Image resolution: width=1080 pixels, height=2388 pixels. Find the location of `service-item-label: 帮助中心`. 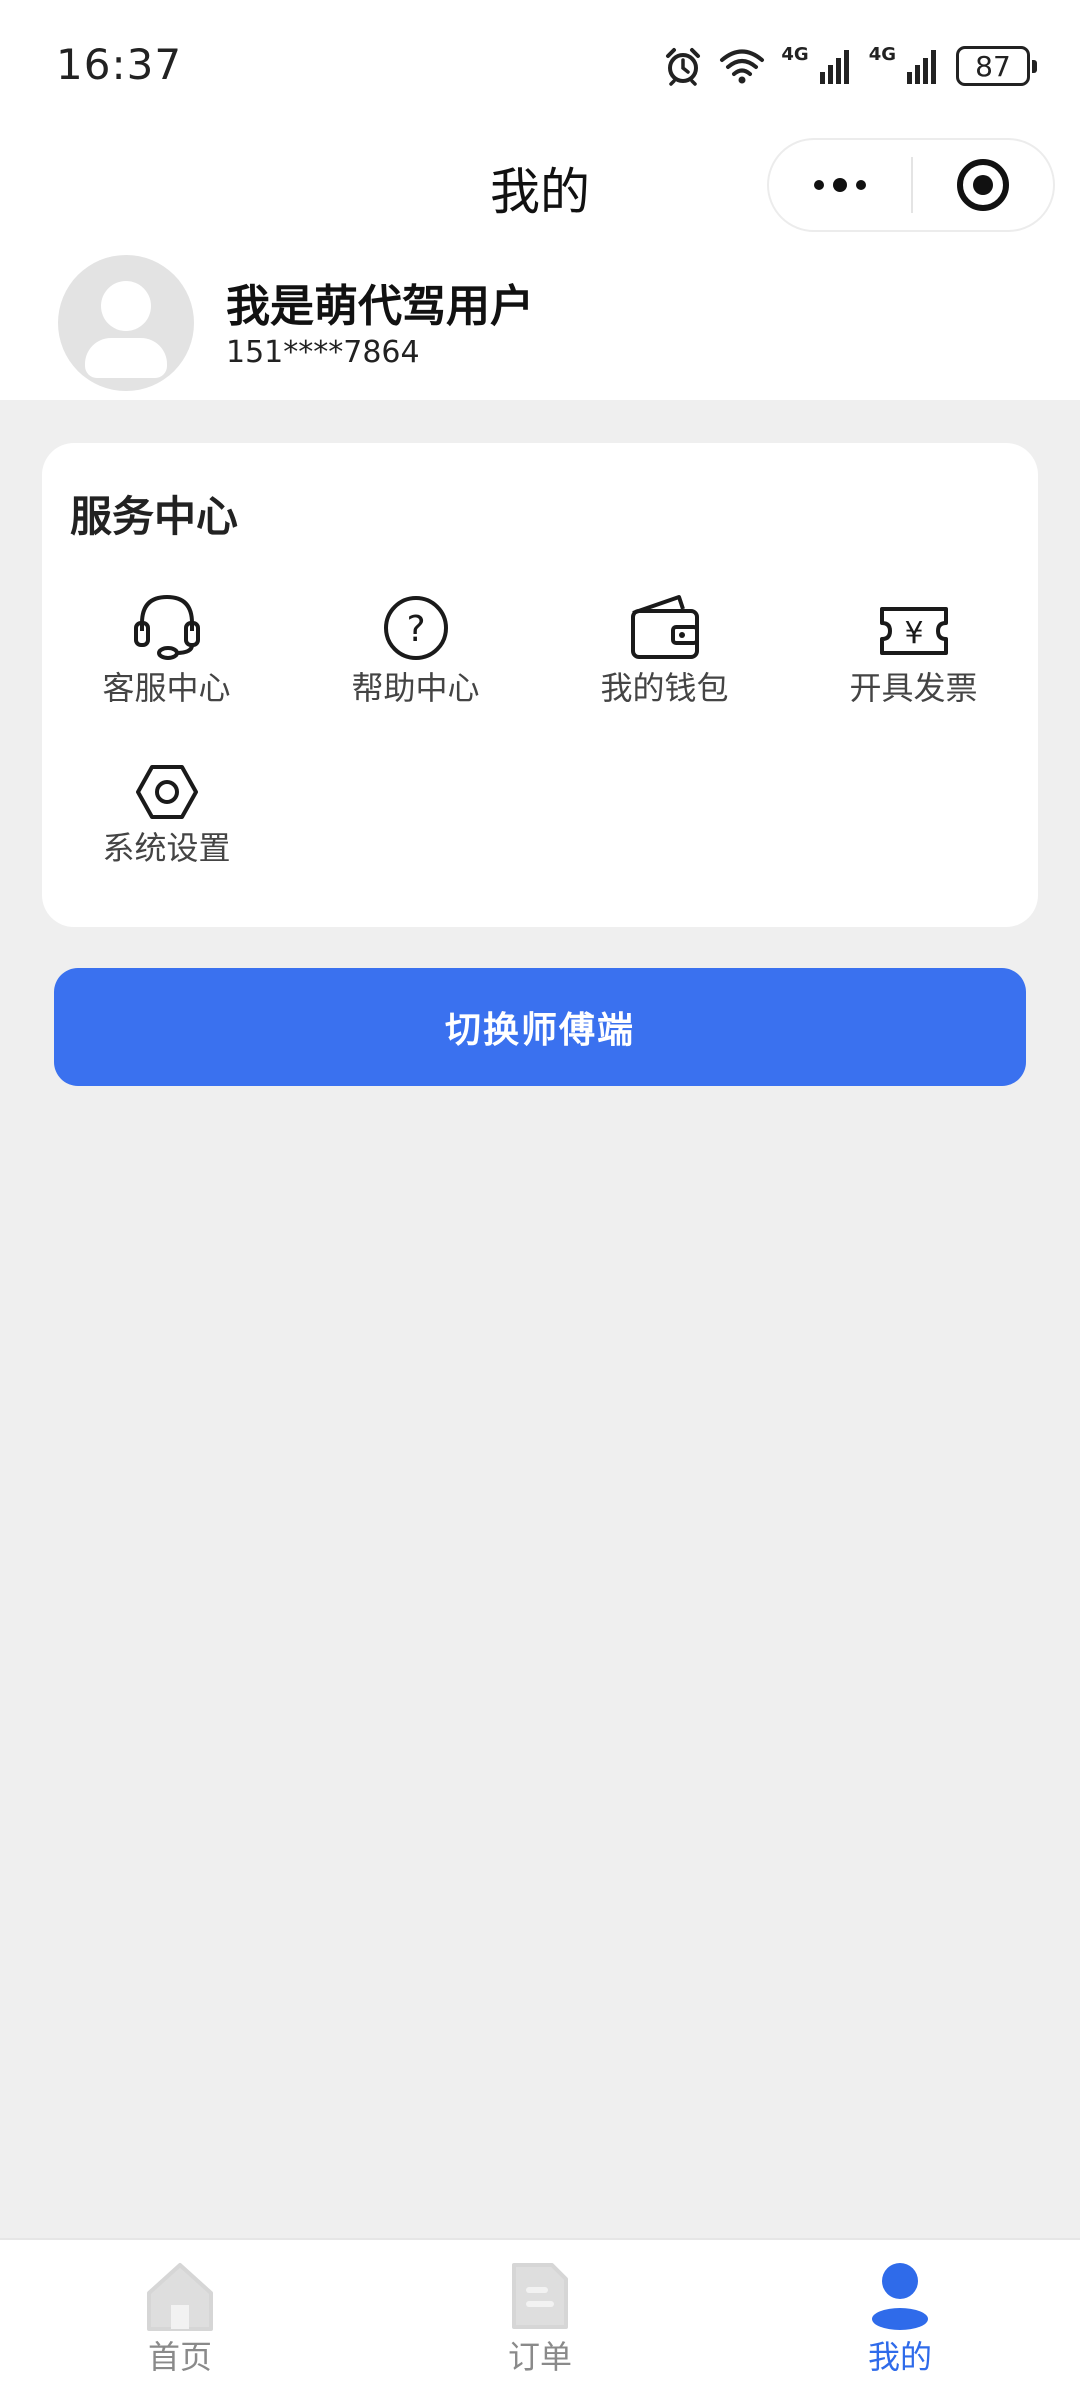

service-item-label: 帮助中心 is located at coordinates (415, 688).